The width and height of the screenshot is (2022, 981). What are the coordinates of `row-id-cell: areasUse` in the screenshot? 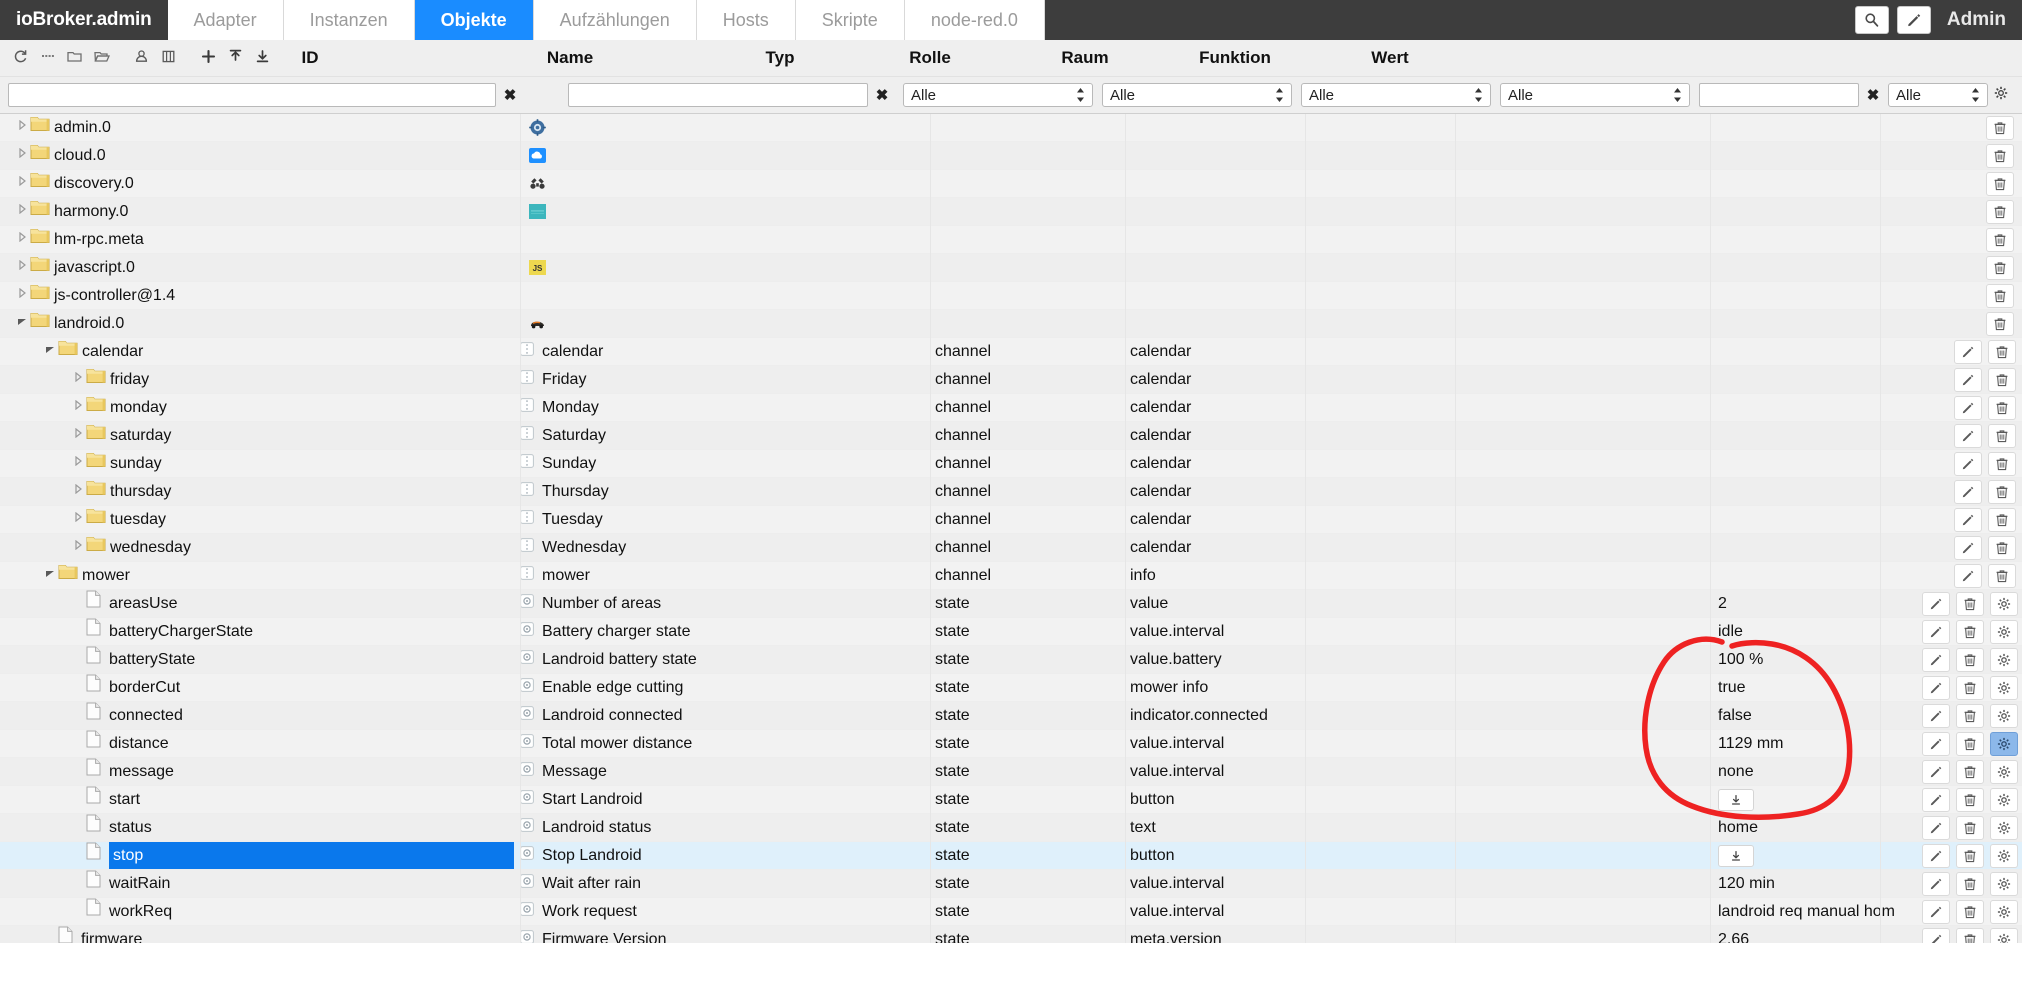 It's located at (292, 603).